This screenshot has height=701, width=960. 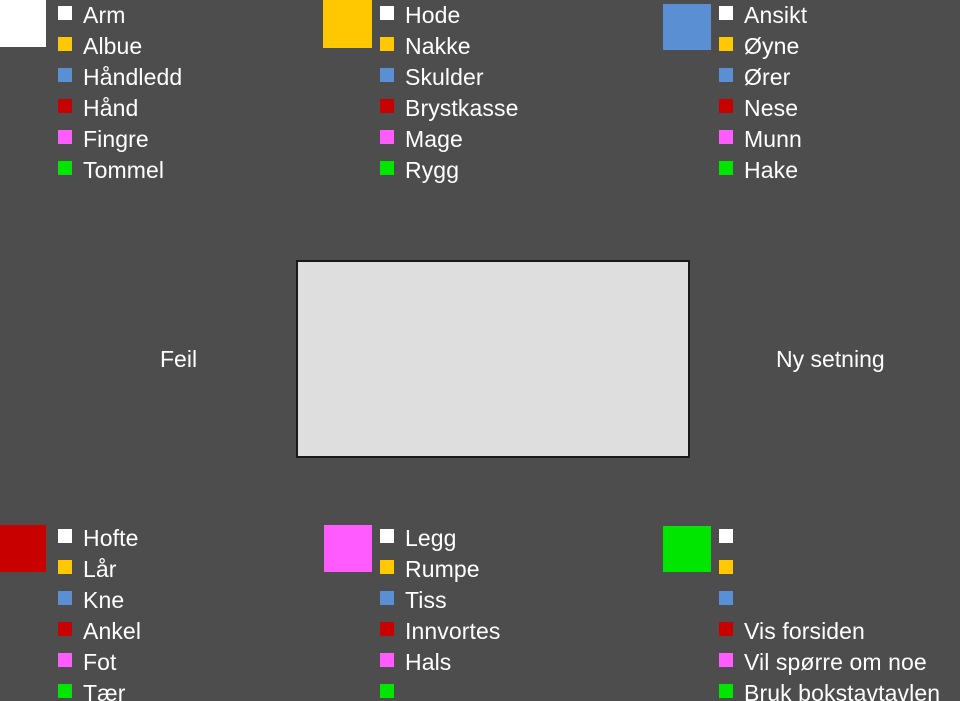 What do you see at coordinates (99, 631) in the screenshot?
I see `legend-item: Ankel` at bounding box center [99, 631].